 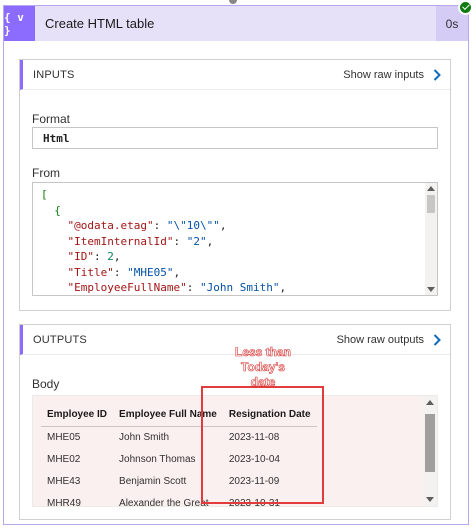 I want to click on annotation-line-1: Less than, so click(x=263, y=352).